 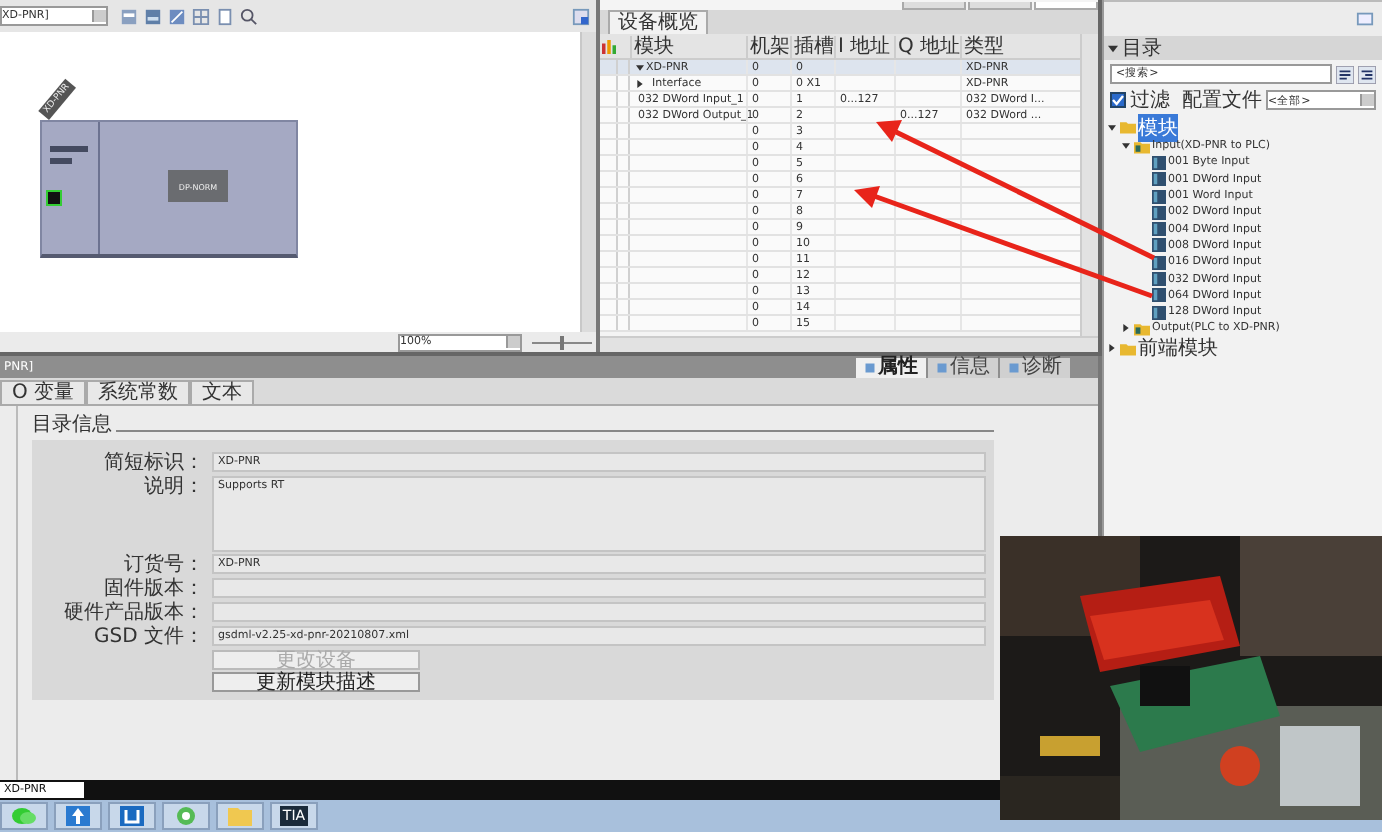 I want to click on field-label: 说明：, so click(x=174, y=487).